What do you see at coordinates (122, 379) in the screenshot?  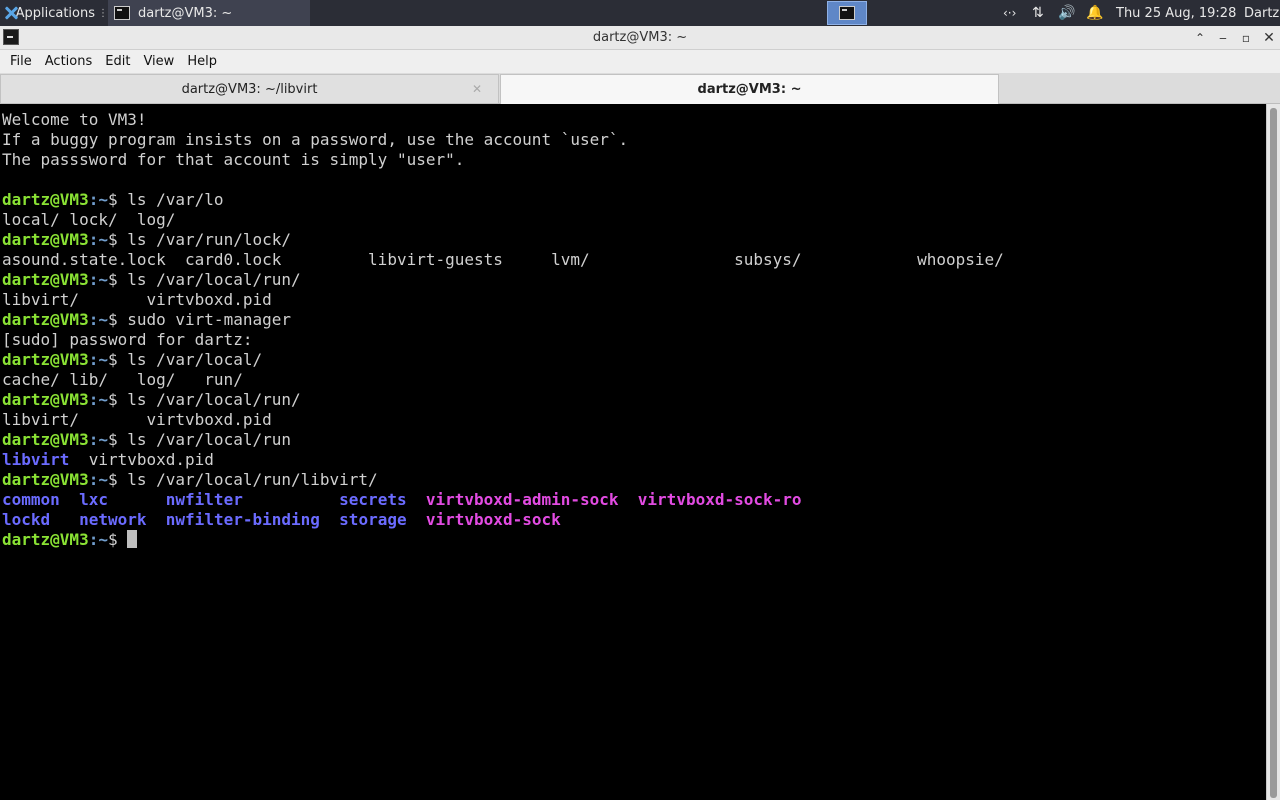 I see `output-text: cache/ lib/ log/ run/` at bounding box center [122, 379].